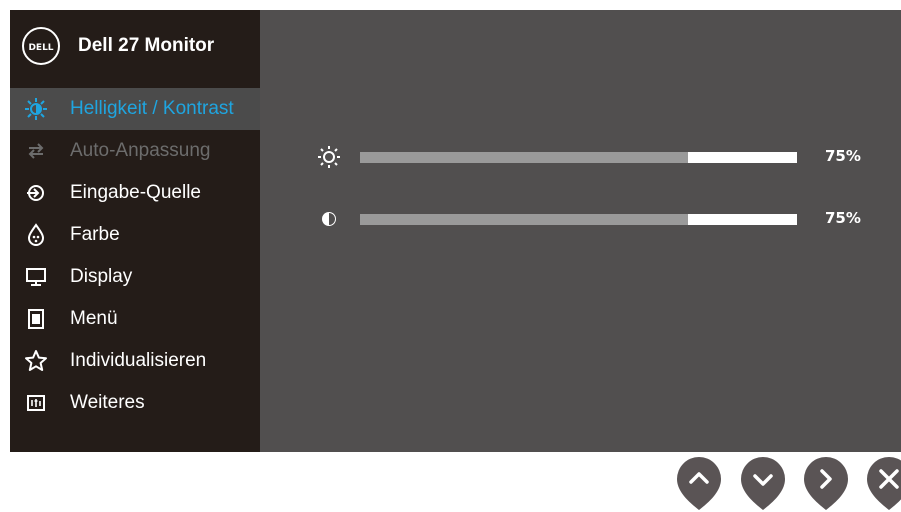 This screenshot has width=901, height=512. Describe the element at coordinates (450, 484) in the screenshot. I see `navigation-buttons` at that location.